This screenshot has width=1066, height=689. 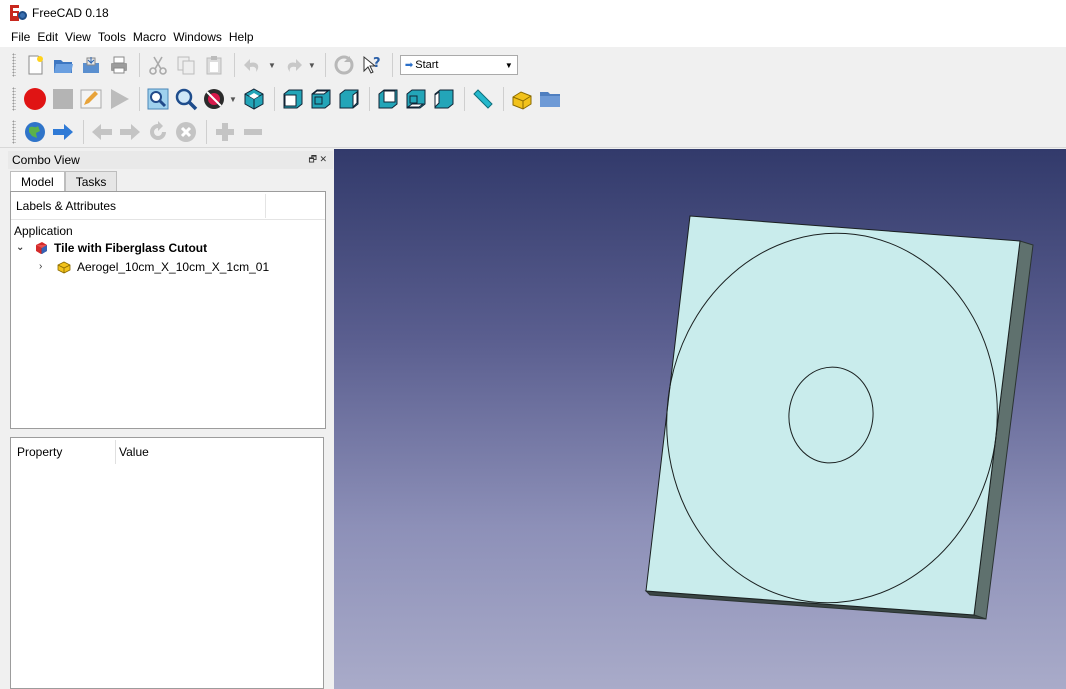 What do you see at coordinates (149, 37) in the screenshot?
I see `menu-macro: Macro` at bounding box center [149, 37].